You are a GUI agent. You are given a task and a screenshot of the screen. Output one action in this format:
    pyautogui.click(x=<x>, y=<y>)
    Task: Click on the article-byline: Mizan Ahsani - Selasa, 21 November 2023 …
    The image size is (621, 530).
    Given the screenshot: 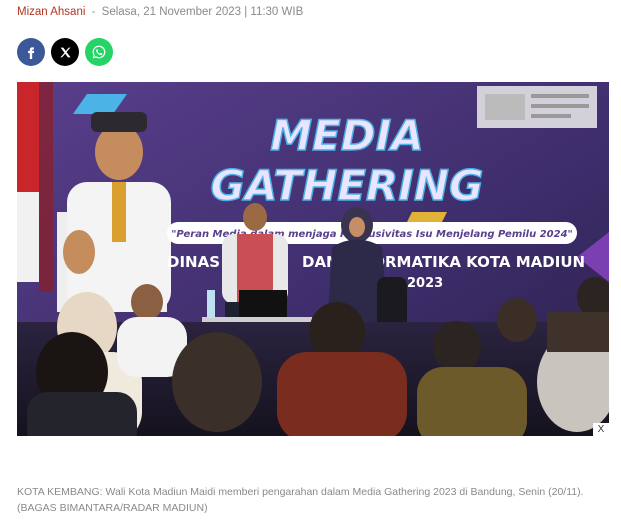 What is the action you would take?
    pyautogui.click(x=160, y=12)
    